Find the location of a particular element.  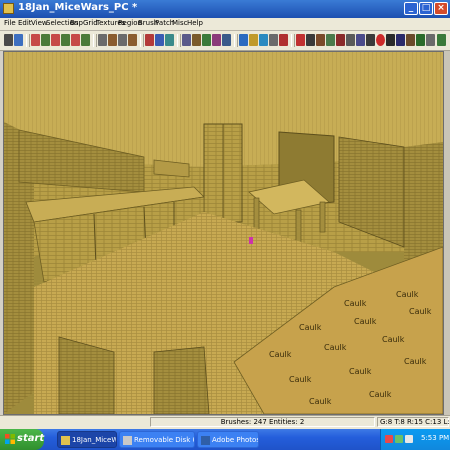

clock: 5:53 PM is located at coordinates (435, 438).